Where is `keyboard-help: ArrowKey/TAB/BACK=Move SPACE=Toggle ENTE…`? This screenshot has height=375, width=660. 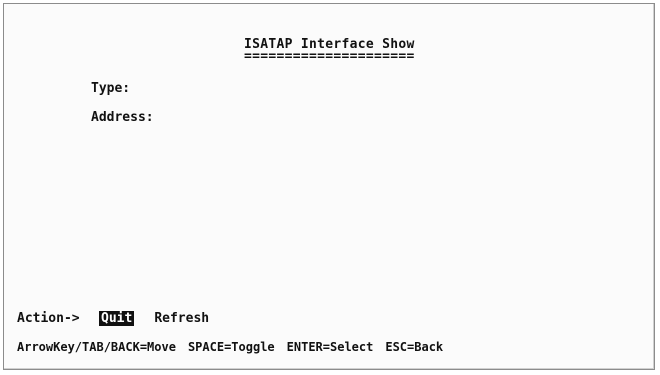
keyboard-help: ArrowKey/TAB/BACK=Move SPACE=Toggle ENTE… is located at coordinates (230, 347).